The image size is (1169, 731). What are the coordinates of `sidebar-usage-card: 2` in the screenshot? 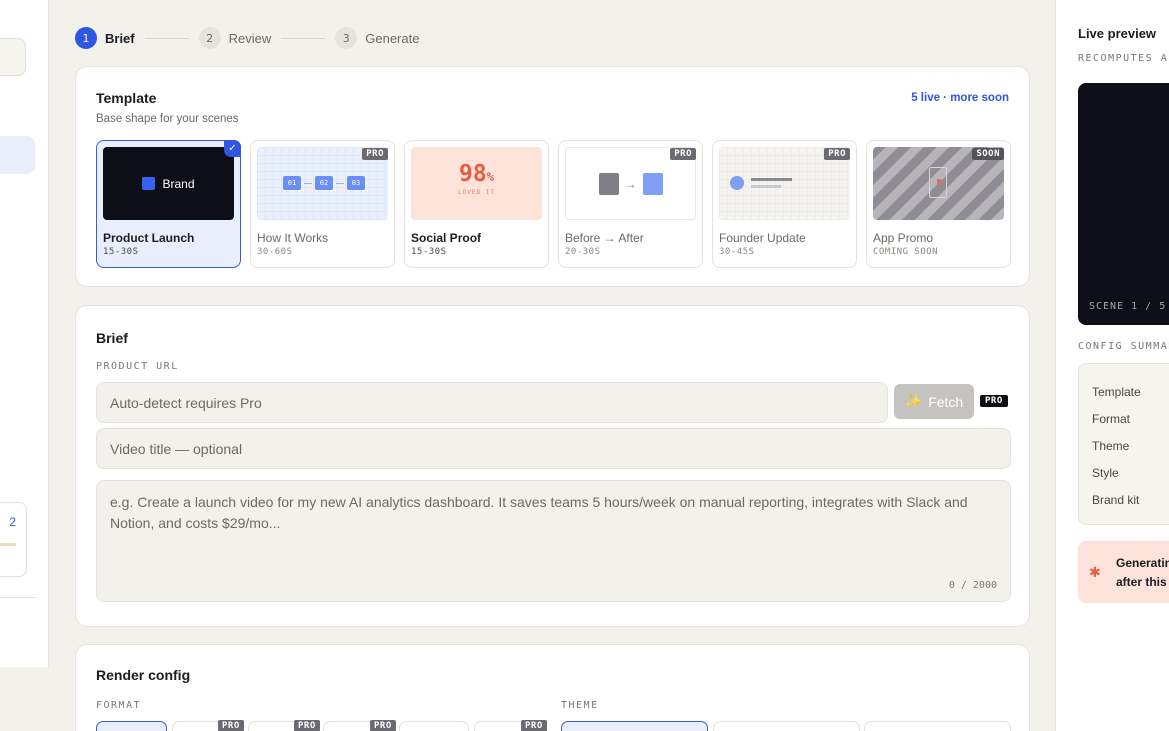 It's located at (13, 539).